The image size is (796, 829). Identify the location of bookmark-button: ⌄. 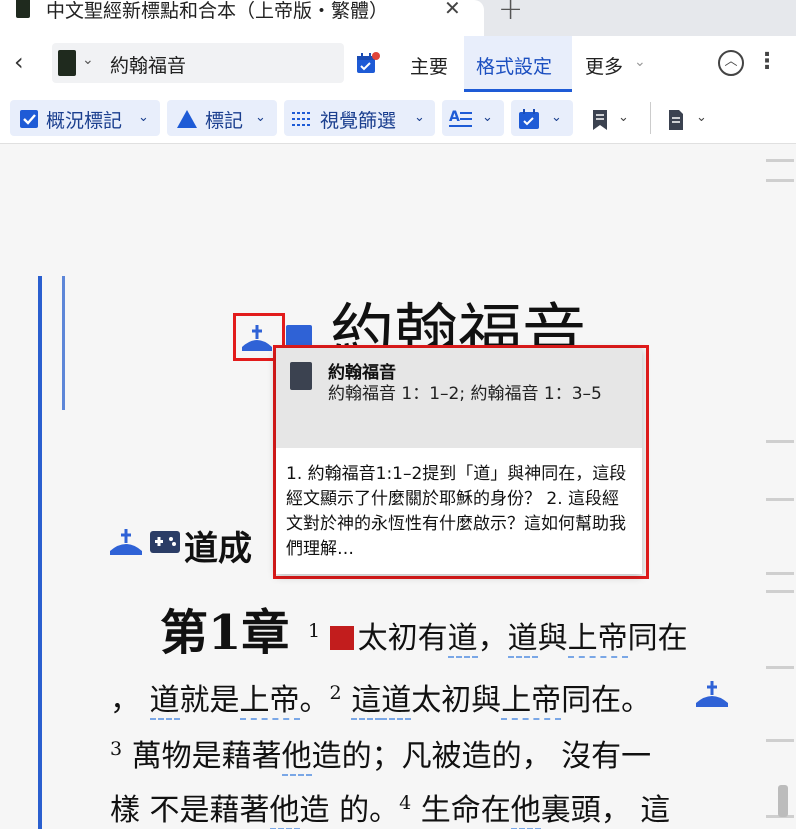
(612, 118).